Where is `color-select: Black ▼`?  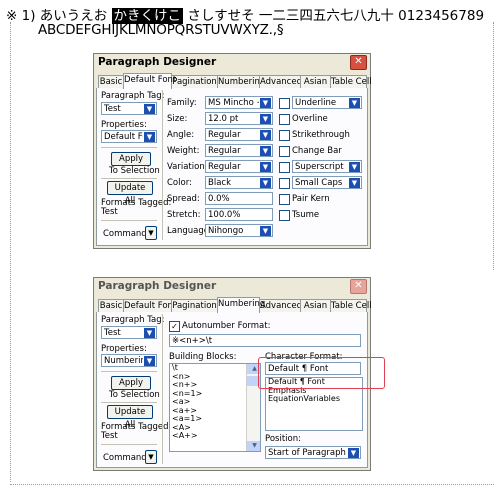 color-select: Black ▼ is located at coordinates (239, 182).